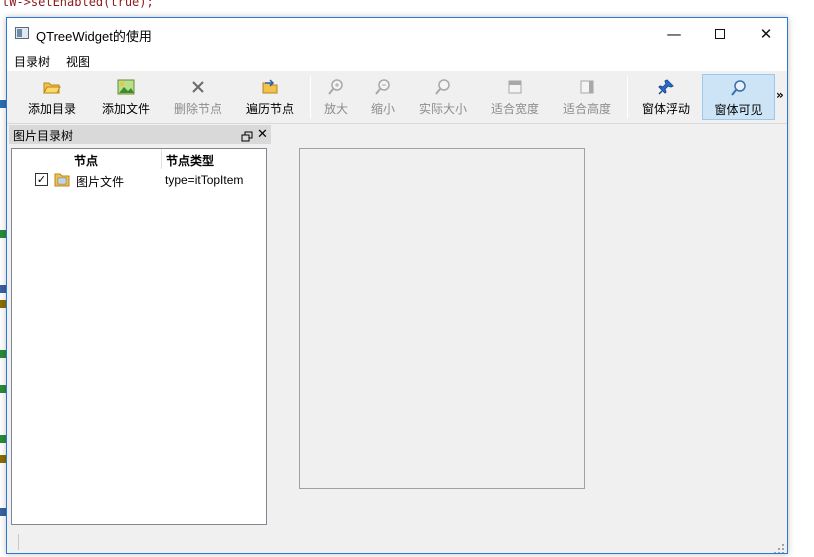 The image size is (814, 557). What do you see at coordinates (86, 160) in the screenshot?
I see `column-header-node: 节点` at bounding box center [86, 160].